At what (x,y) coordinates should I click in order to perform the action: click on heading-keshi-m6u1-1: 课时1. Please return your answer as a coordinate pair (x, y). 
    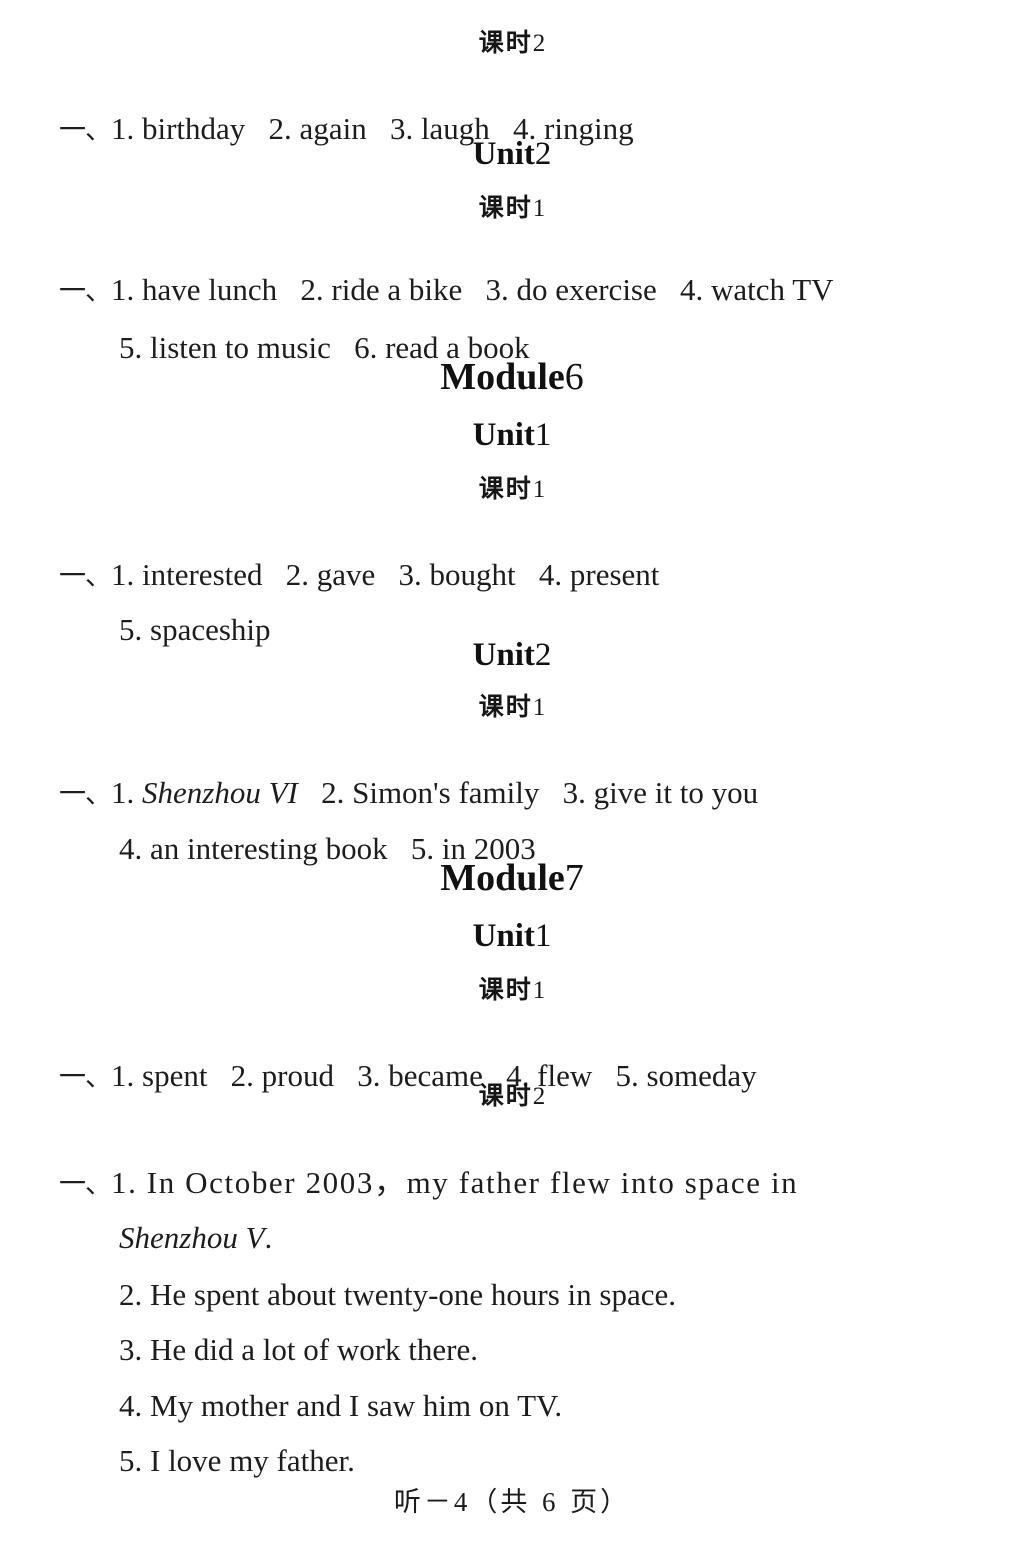
    Looking at the image, I should click on (512, 489).